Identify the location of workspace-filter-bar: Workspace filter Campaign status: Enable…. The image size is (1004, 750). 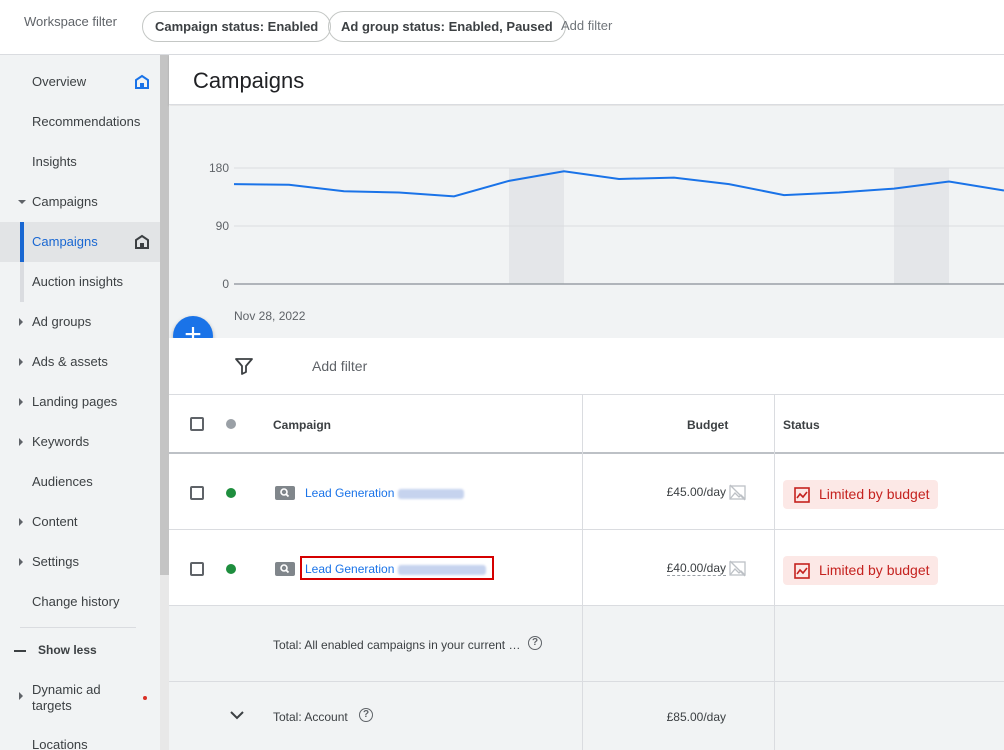
(502, 27).